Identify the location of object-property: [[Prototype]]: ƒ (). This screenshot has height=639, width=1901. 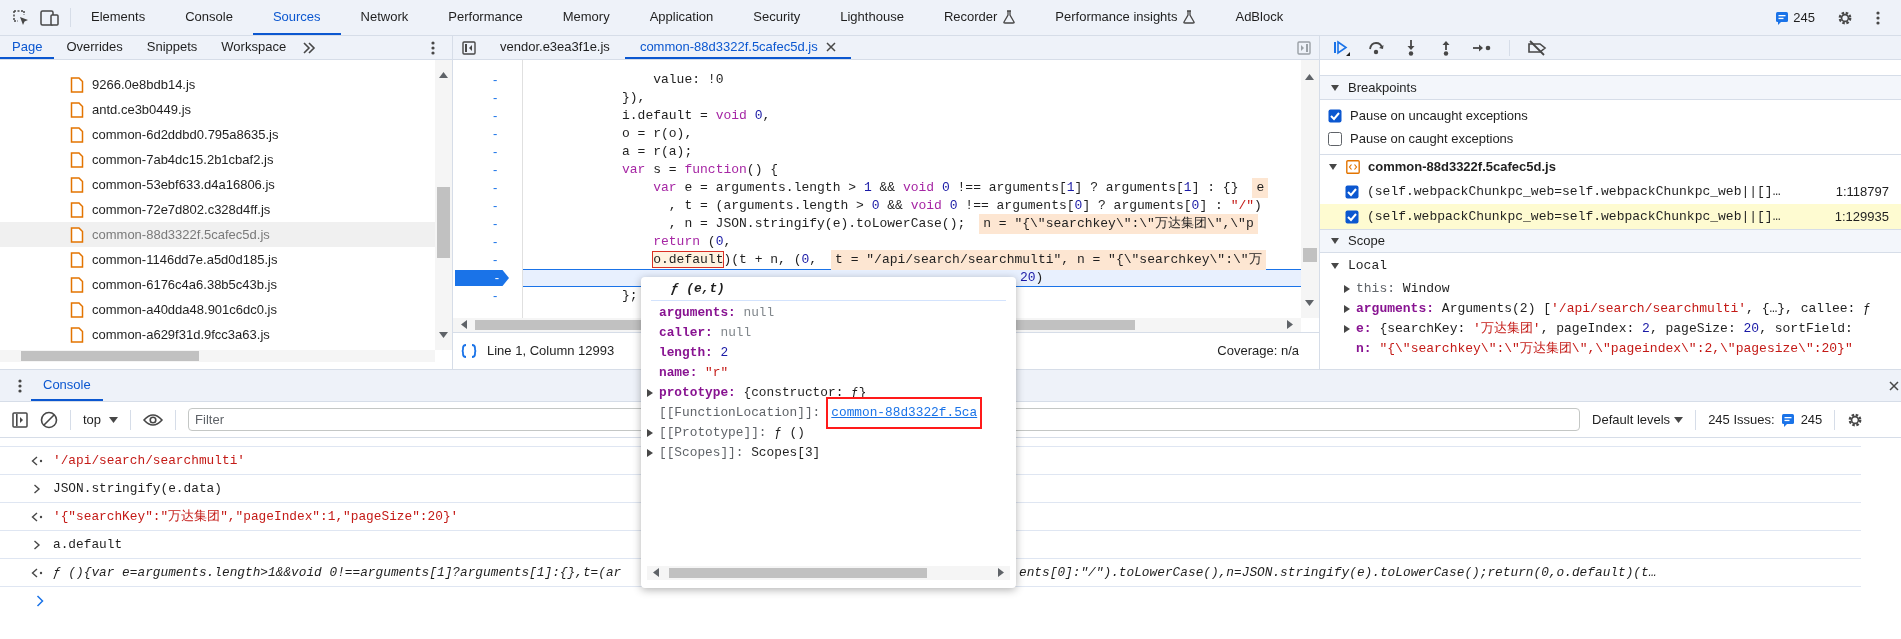
(732, 433).